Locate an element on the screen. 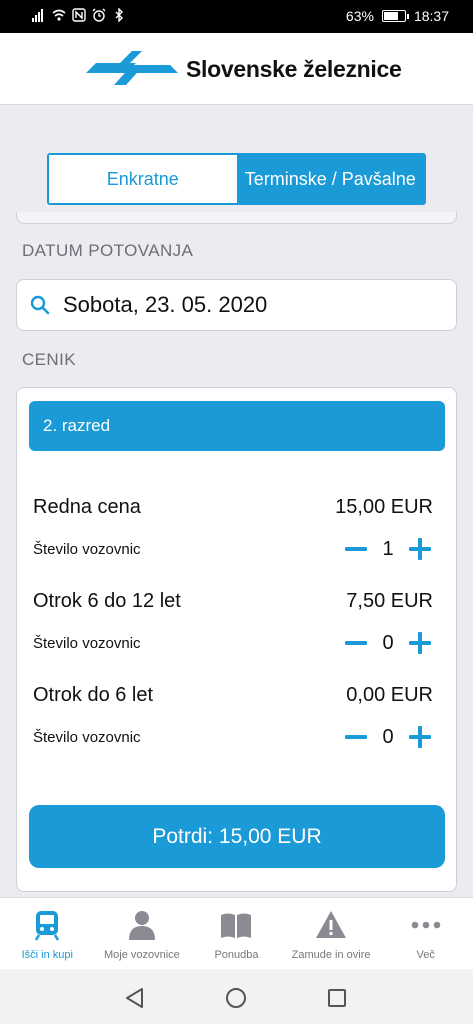 The height and width of the screenshot is (1024, 473). nav-item-vec: Več is located at coordinates (425, 933).